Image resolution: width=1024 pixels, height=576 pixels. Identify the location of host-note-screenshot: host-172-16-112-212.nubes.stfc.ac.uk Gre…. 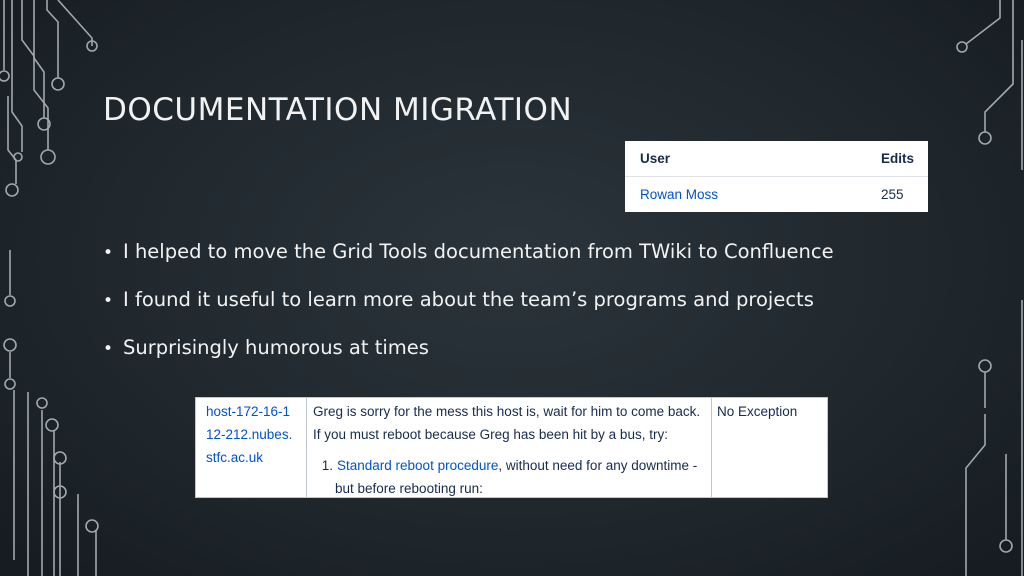
(511, 447).